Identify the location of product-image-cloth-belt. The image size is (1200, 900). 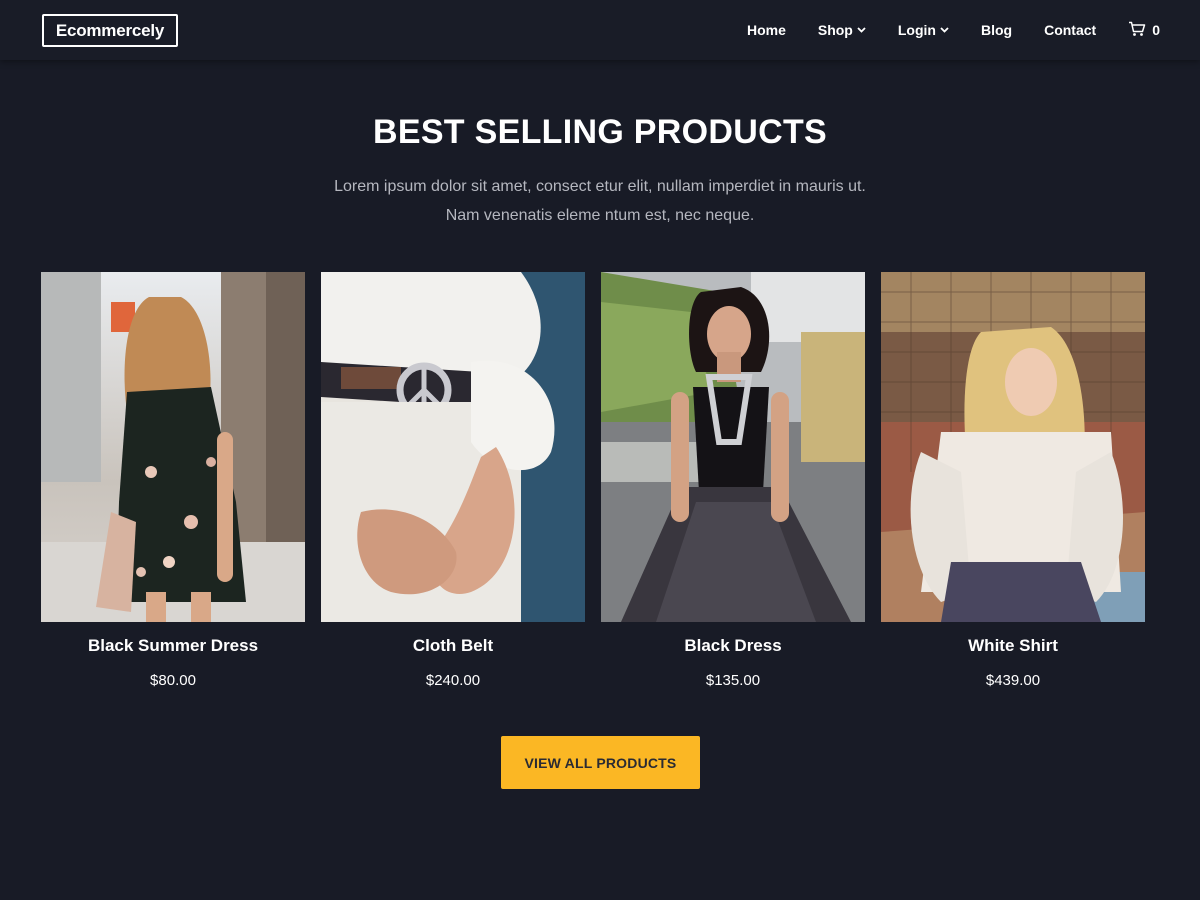
(453, 447).